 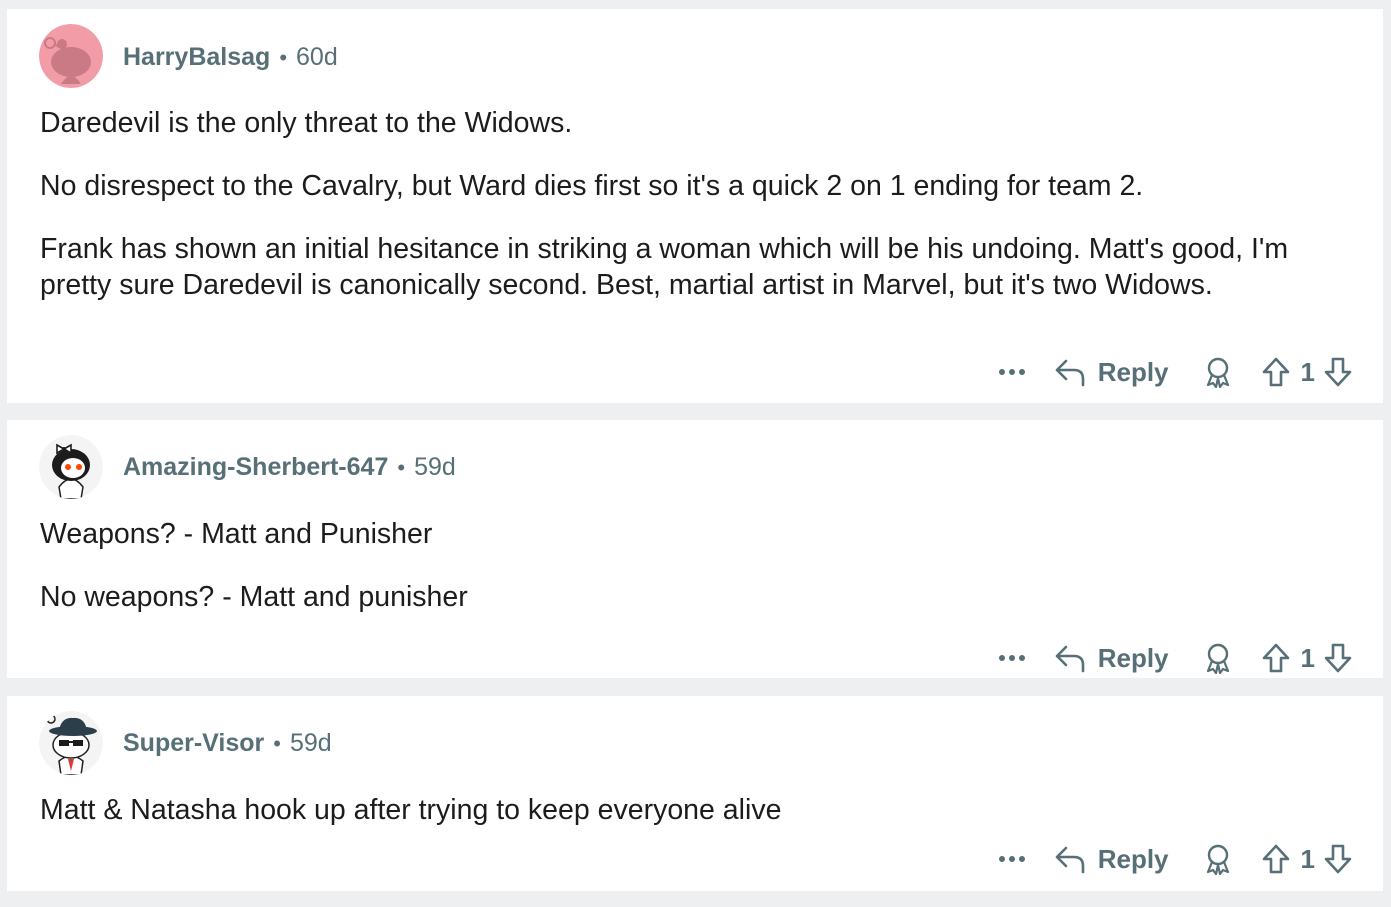 I want to click on username-link: Amazing-Sherbert-647, so click(x=255, y=467).